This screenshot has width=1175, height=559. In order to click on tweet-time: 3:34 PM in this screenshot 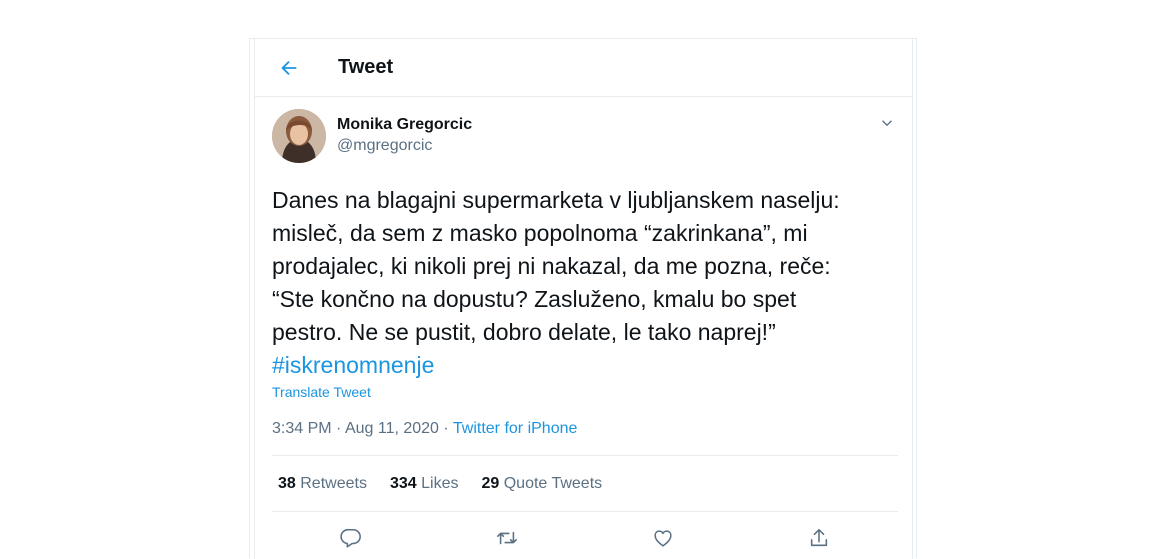, I will do `click(302, 428)`.